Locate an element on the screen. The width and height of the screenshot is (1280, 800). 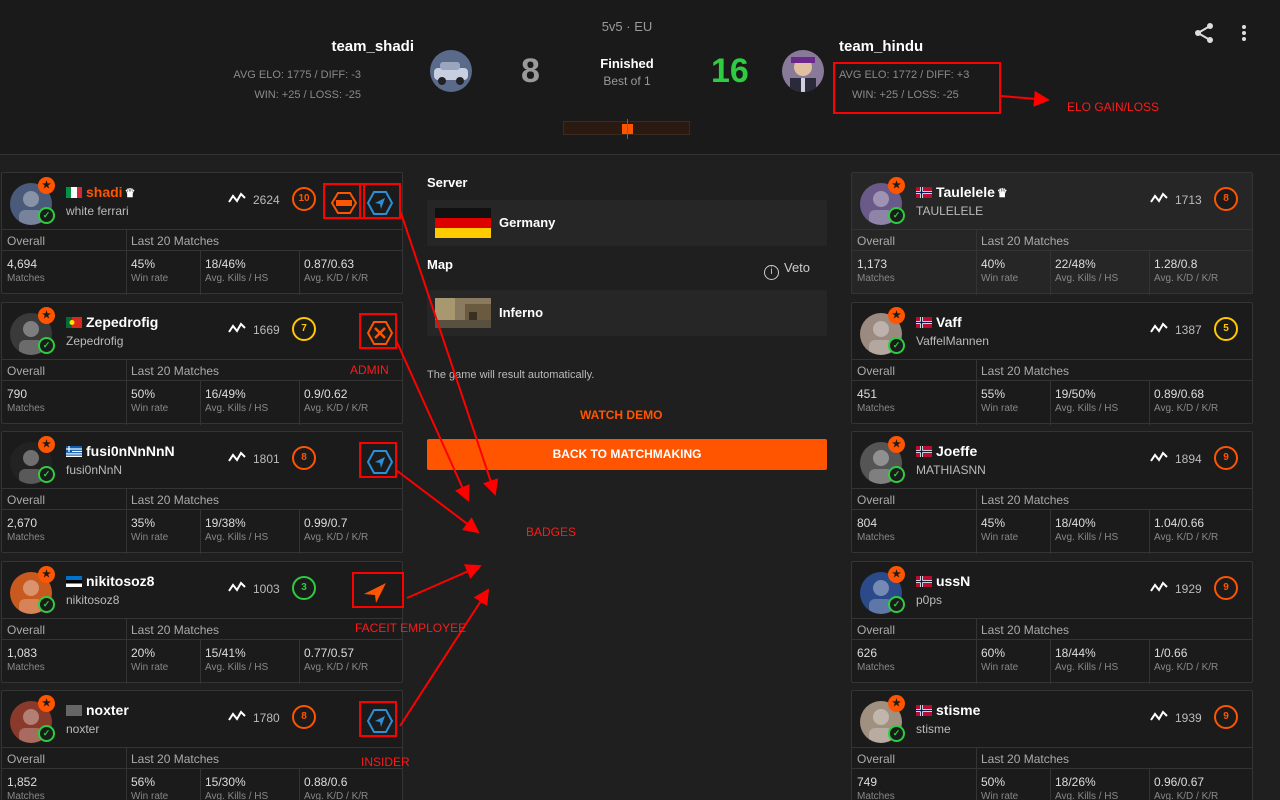
arrow-elo is located at coordinates (1025, 98).